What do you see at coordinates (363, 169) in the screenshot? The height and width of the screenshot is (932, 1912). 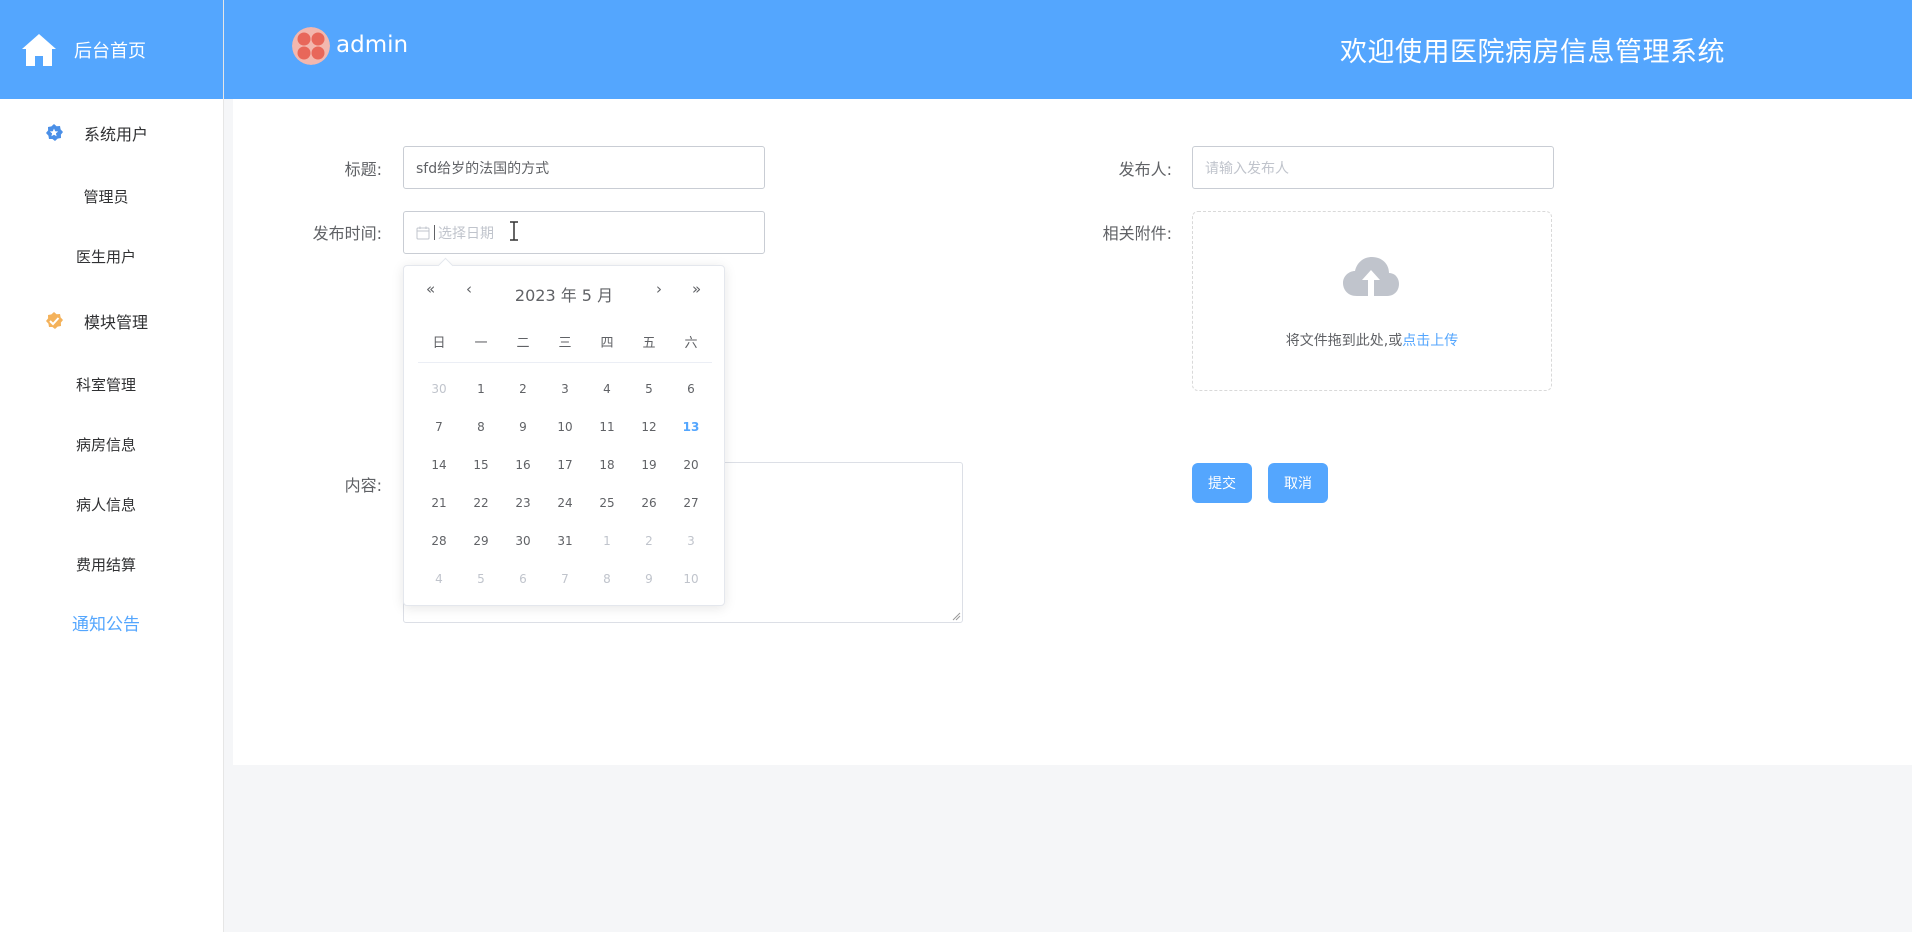 I see `title-label: 标题:` at bounding box center [363, 169].